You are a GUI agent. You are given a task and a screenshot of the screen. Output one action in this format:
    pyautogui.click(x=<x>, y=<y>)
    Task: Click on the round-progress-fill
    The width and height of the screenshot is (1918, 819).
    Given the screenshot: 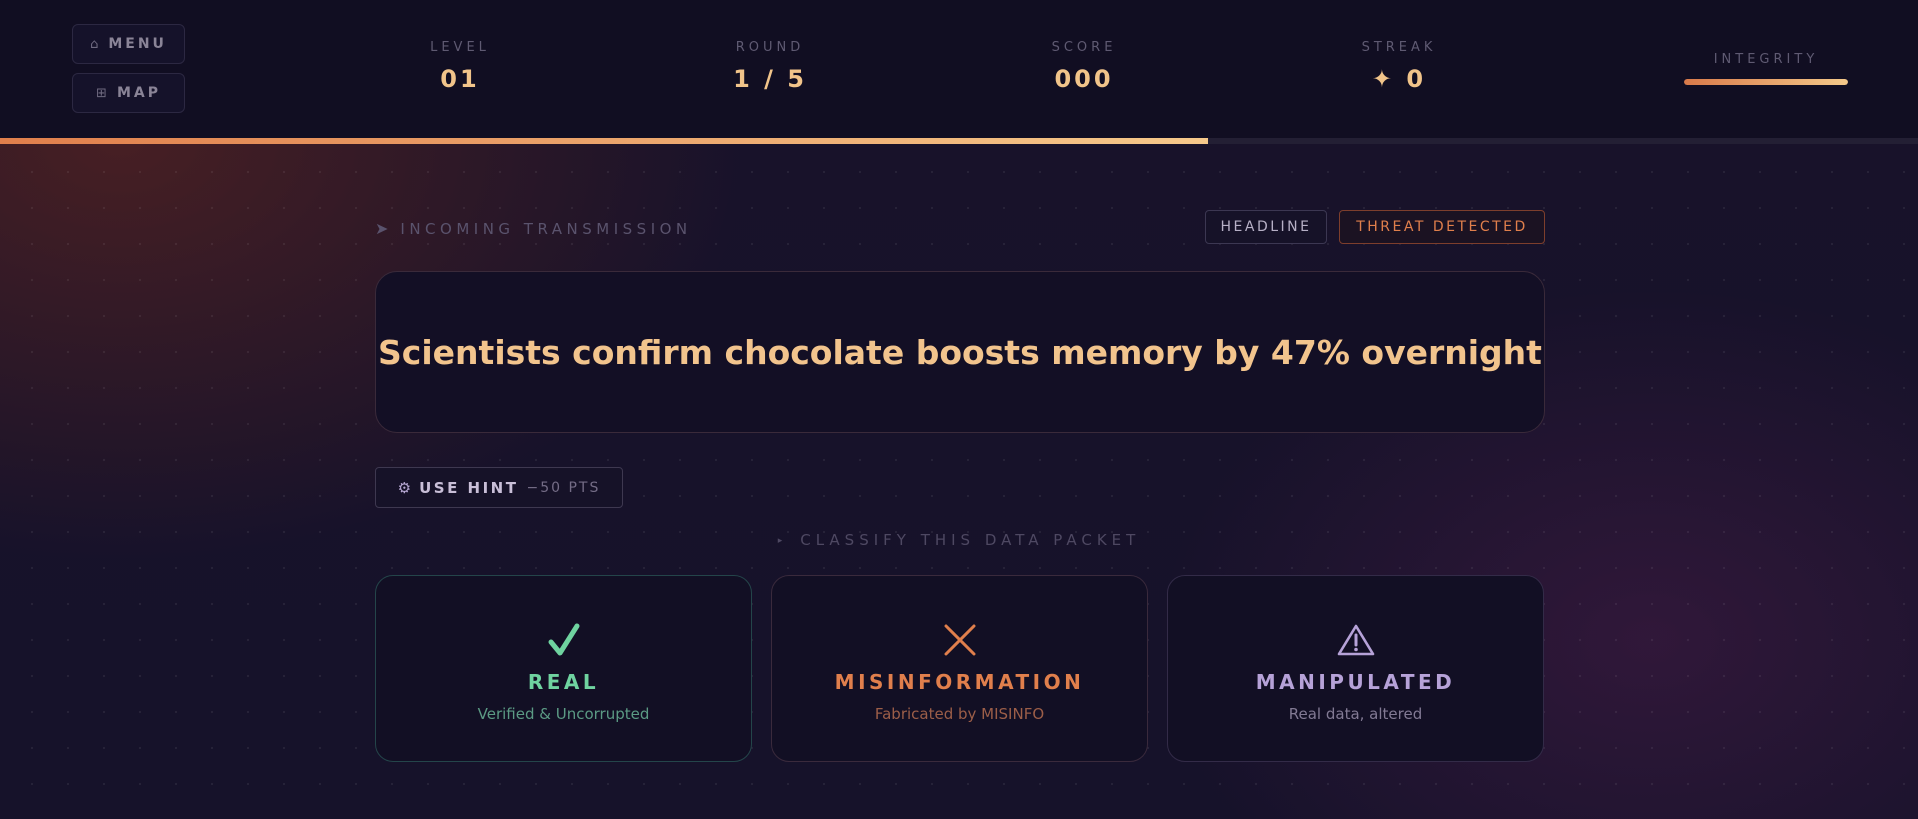 What is the action you would take?
    pyautogui.click(x=604, y=141)
    